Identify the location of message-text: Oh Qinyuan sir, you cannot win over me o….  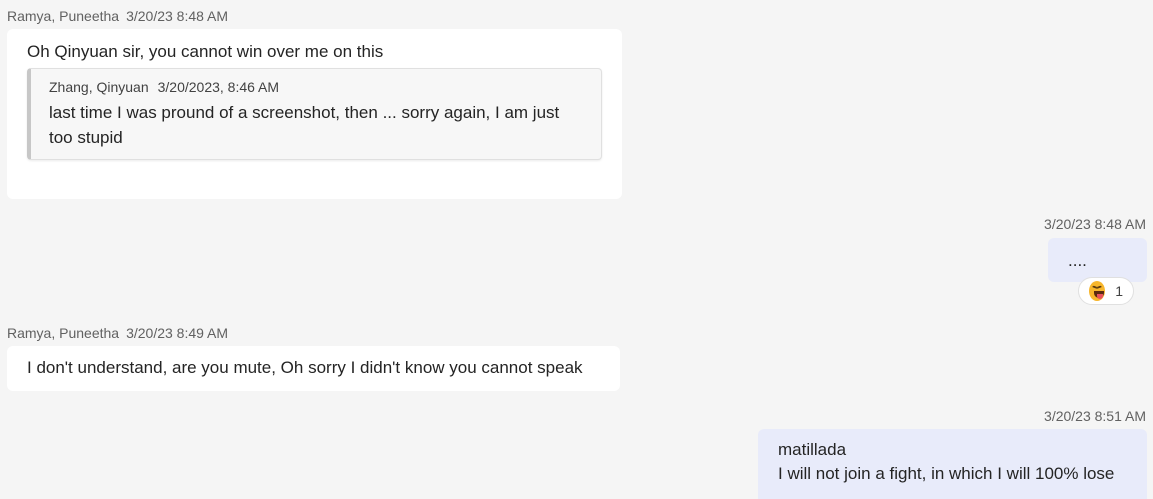
(205, 51).